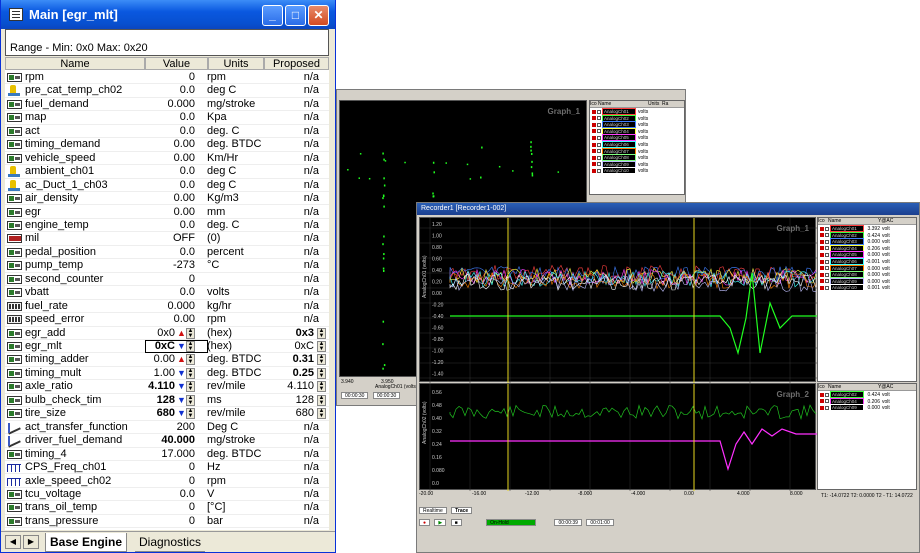  What do you see at coordinates (167, 495) in the screenshot?
I see `table-row: tcu_voltage 0.0 Vn/a` at bounding box center [167, 495].